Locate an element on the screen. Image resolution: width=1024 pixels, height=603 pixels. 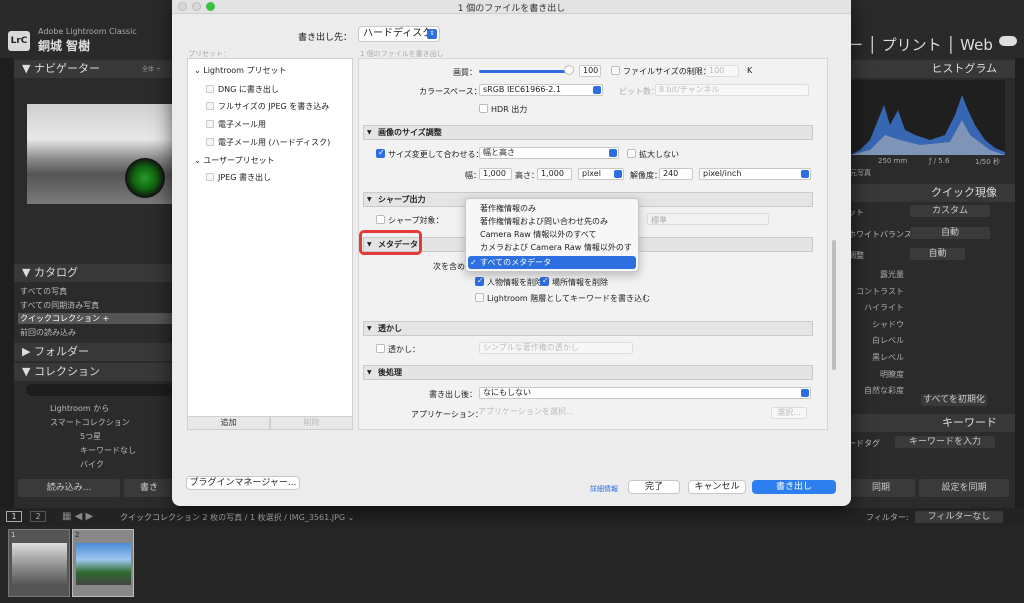
section-watermark: 透かし is located at coordinates (588, 328).